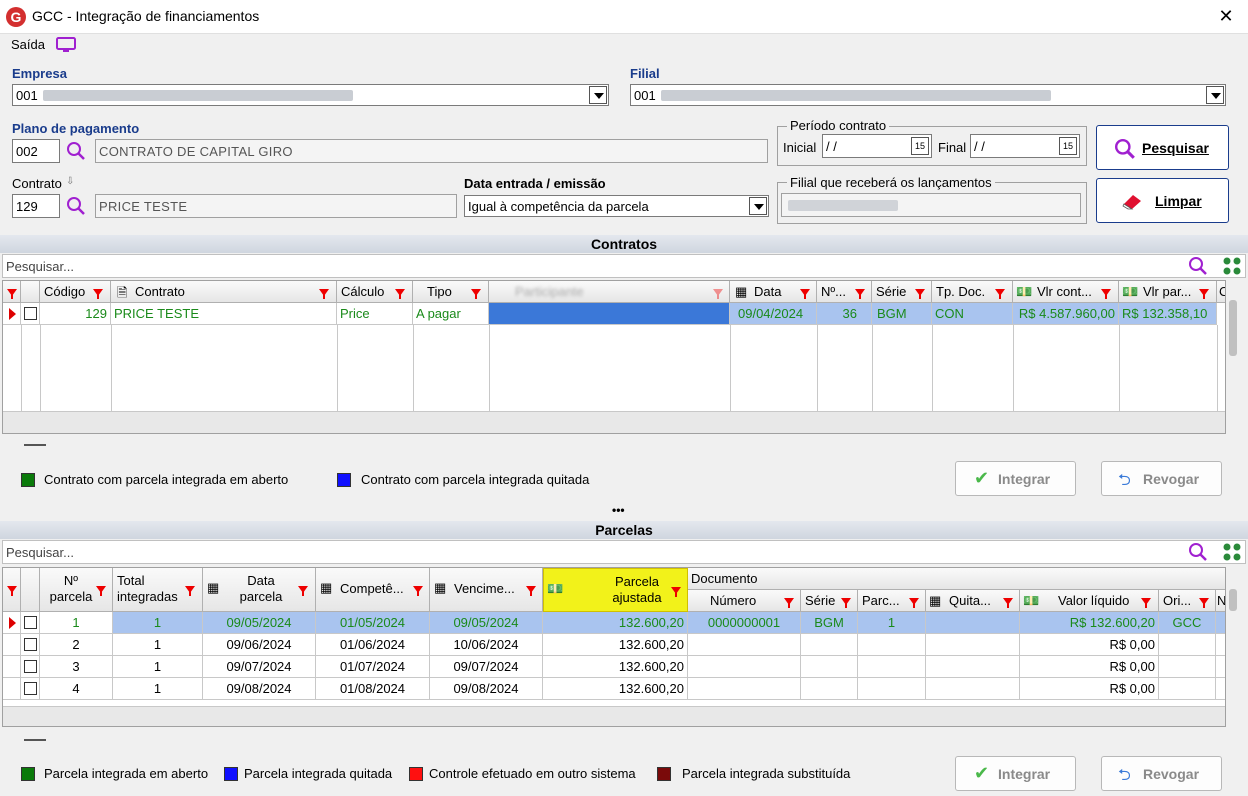 This screenshot has width=1248, height=796. Describe the element at coordinates (28, 44) in the screenshot. I see `menu-saida: Saída` at that location.